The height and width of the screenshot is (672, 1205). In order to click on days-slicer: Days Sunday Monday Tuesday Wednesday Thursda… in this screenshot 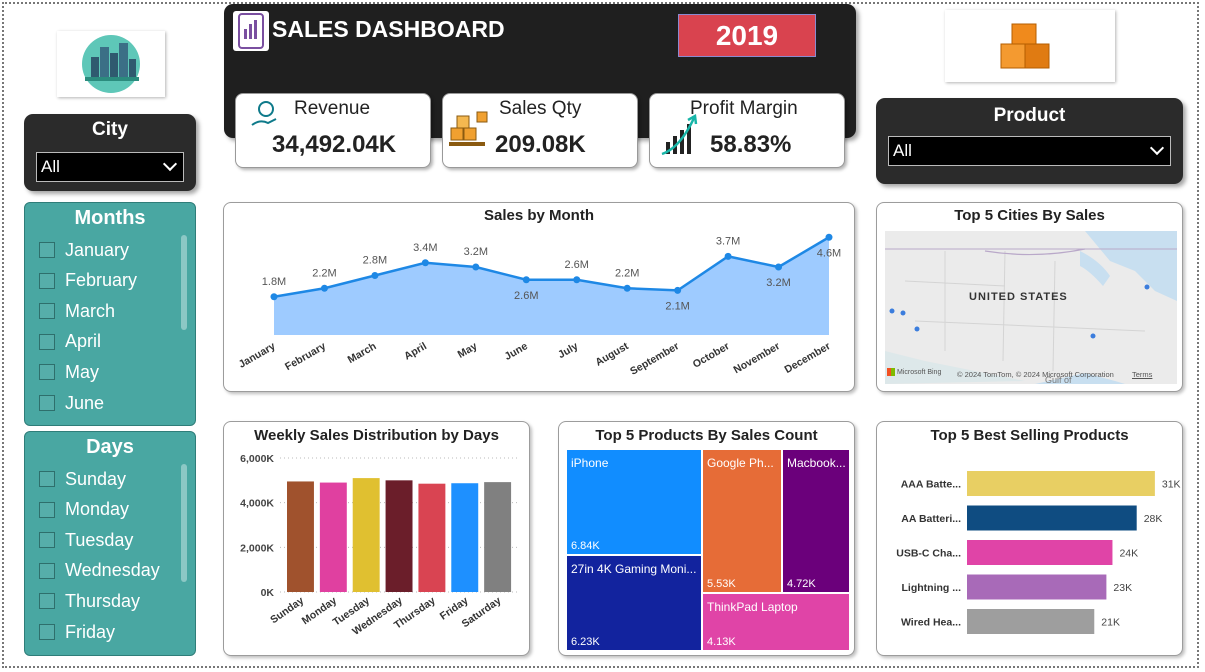, I will do `click(110, 543)`.